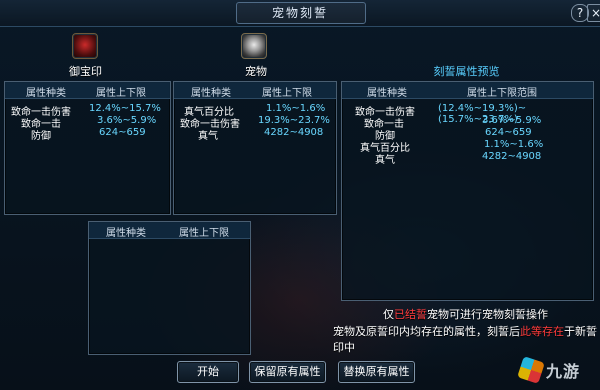 This screenshot has height=390, width=600. What do you see at coordinates (87, 110) in the screenshot?
I see `table-row: 致命一击伤害 12.4%~15.7%` at bounding box center [87, 110].